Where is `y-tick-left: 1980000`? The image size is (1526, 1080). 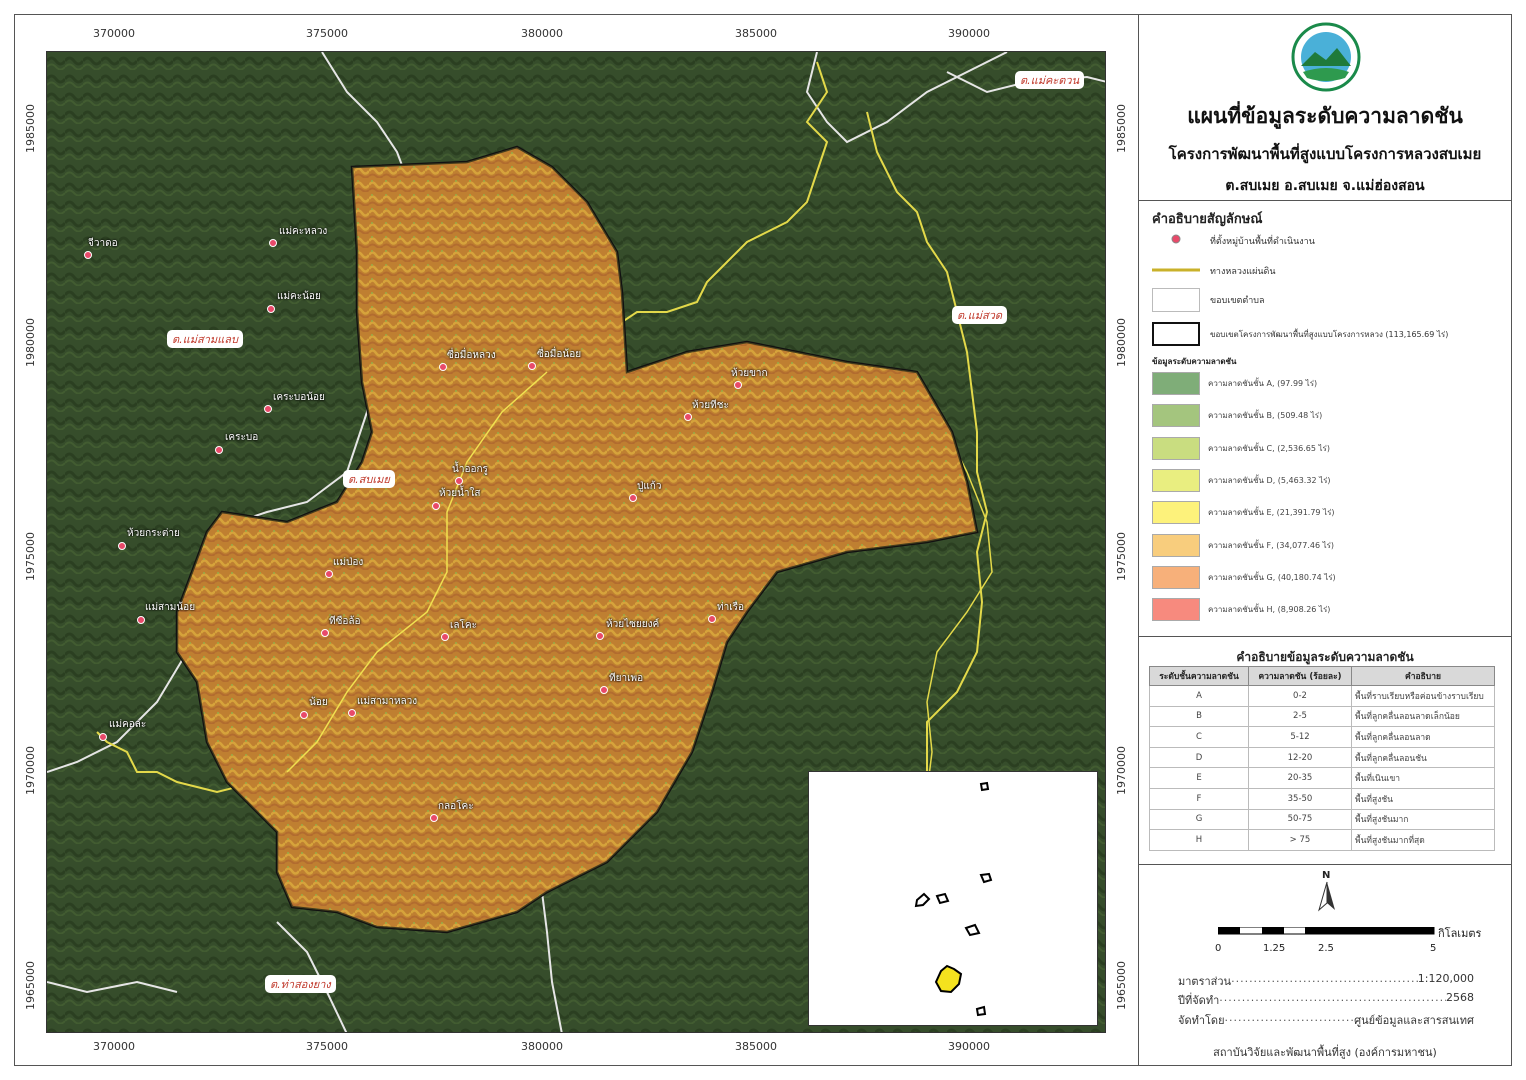
y-tick-left: 1980000 is located at coordinates (30, 342).